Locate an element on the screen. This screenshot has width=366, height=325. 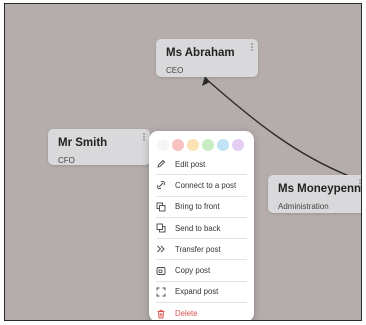
post-card-moneypenny: Ms Moneypenny Administration is located at coordinates (315, 194).